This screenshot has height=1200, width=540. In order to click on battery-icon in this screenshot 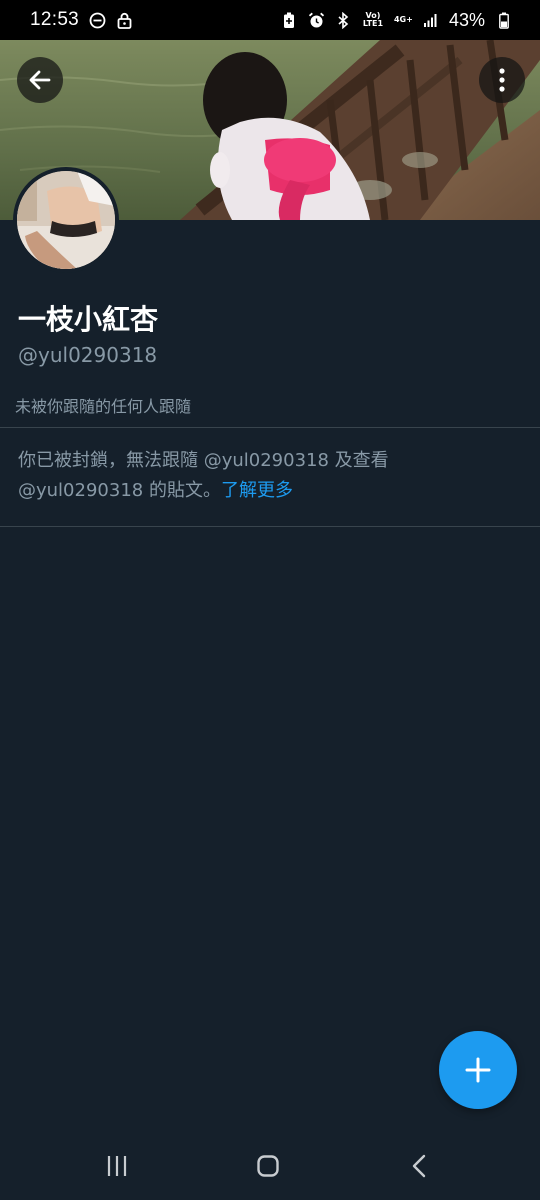, I will do `click(503, 20)`.